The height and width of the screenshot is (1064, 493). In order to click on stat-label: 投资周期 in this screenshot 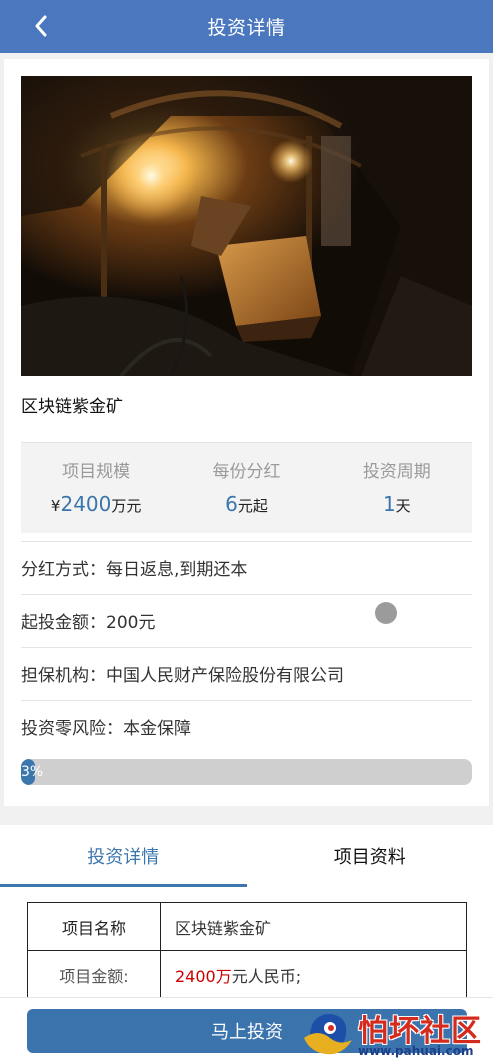, I will do `click(396, 472)`.